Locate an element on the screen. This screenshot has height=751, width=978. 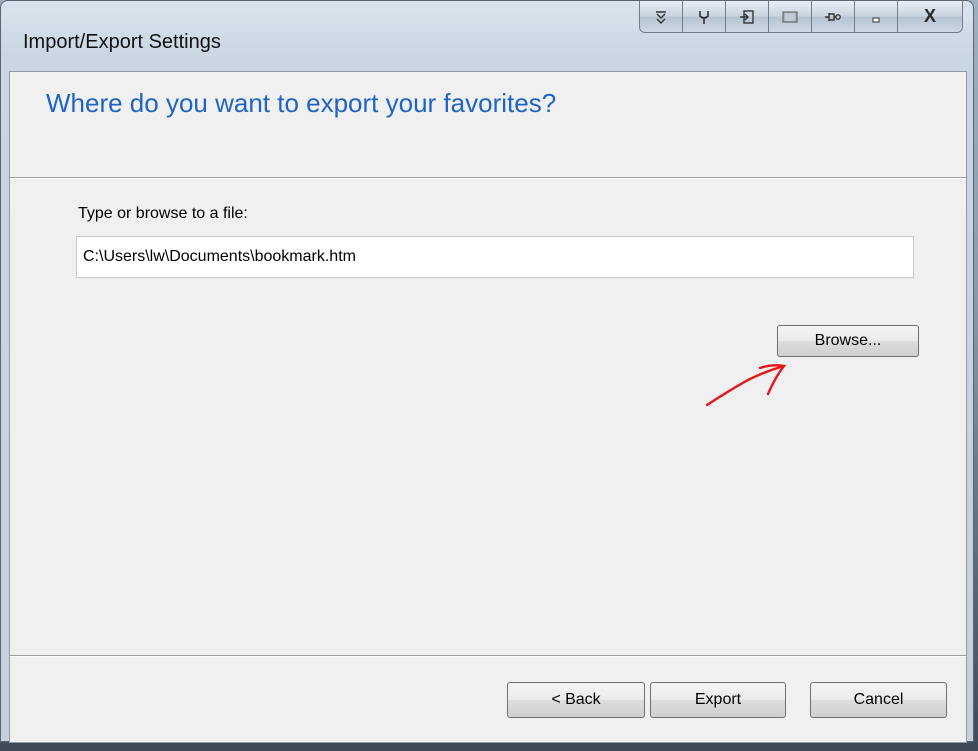
pin-button is located at coordinates (833, 17).